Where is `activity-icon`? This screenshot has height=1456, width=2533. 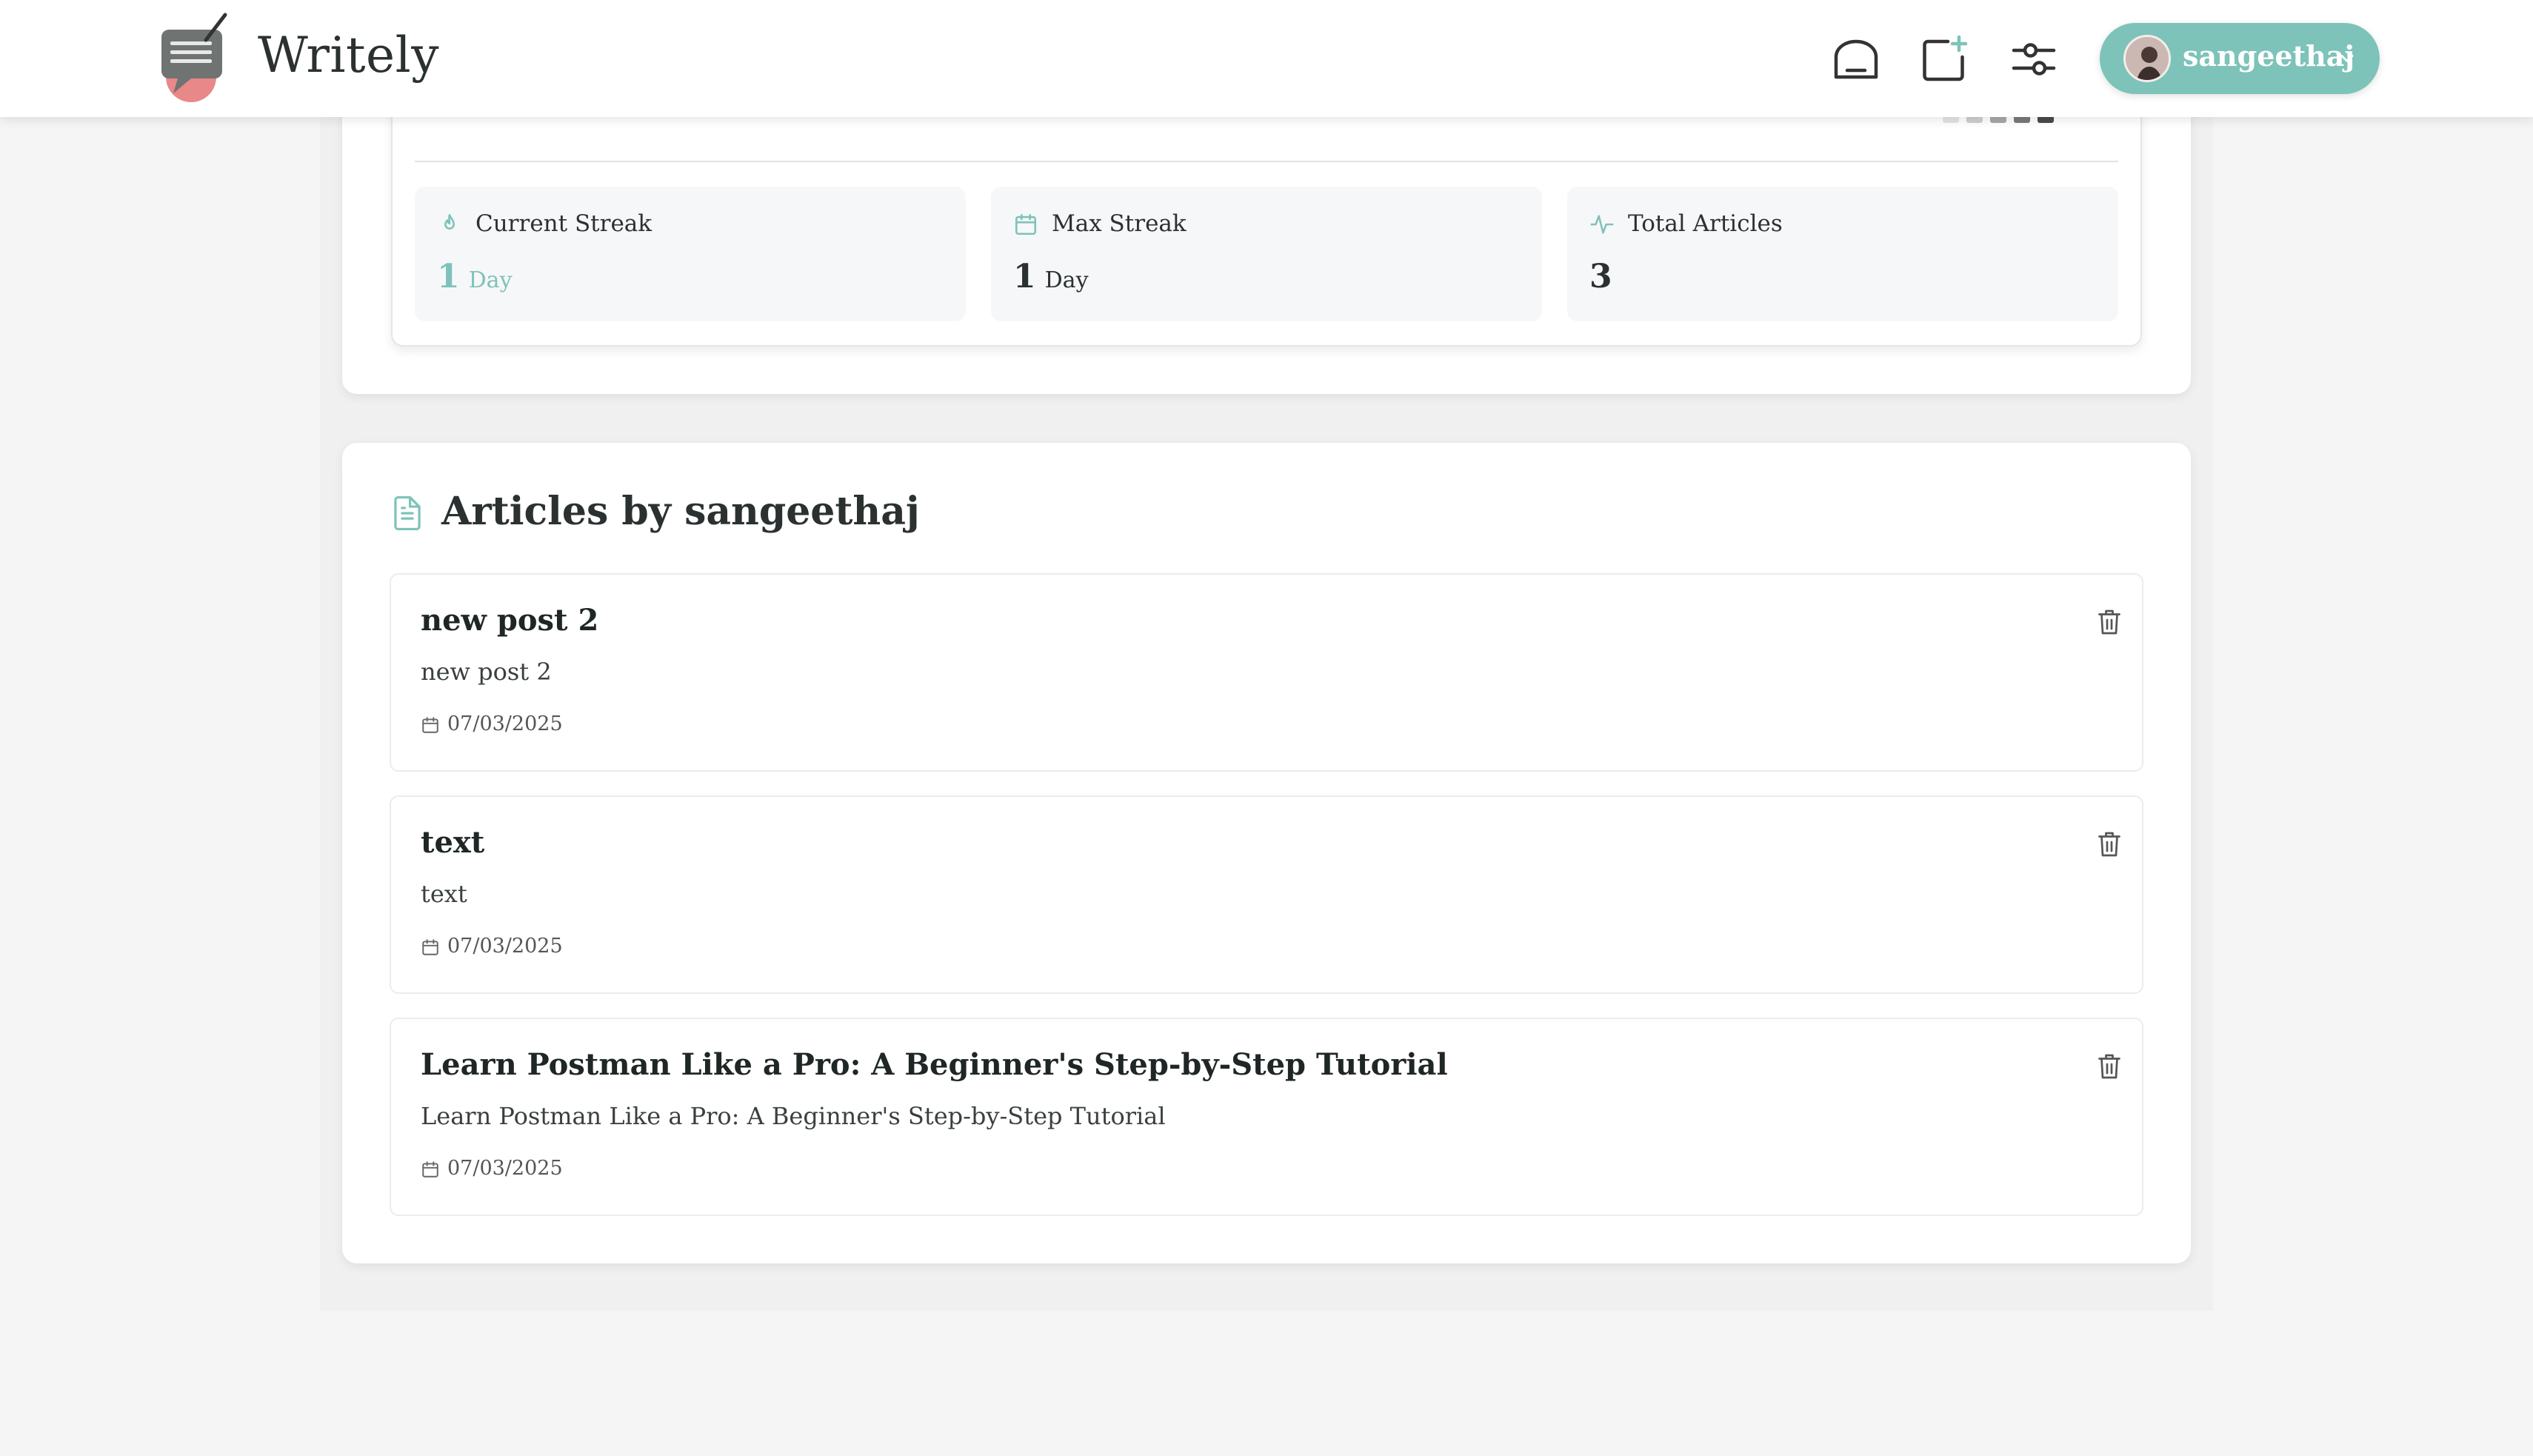 activity-icon is located at coordinates (1602, 224).